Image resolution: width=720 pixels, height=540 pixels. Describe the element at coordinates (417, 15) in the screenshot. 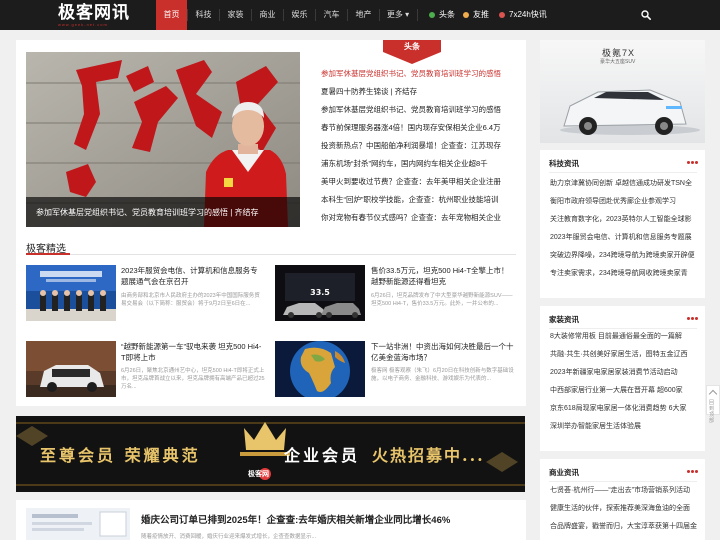

I see `nav-separator` at that location.